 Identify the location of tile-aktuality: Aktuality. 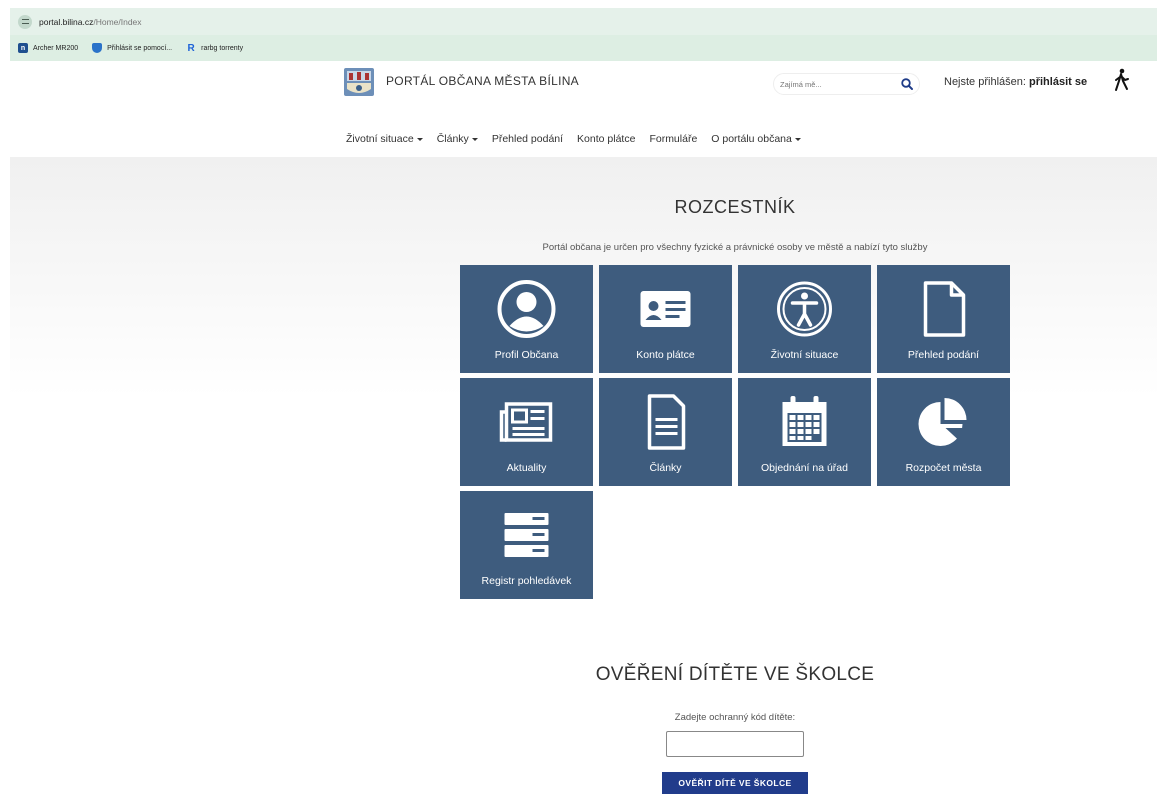
(526, 432).